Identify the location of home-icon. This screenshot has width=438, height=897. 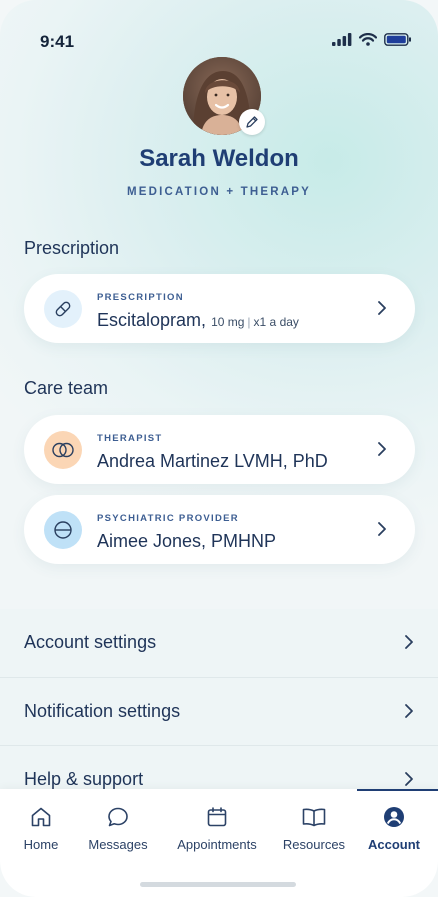
(41, 817).